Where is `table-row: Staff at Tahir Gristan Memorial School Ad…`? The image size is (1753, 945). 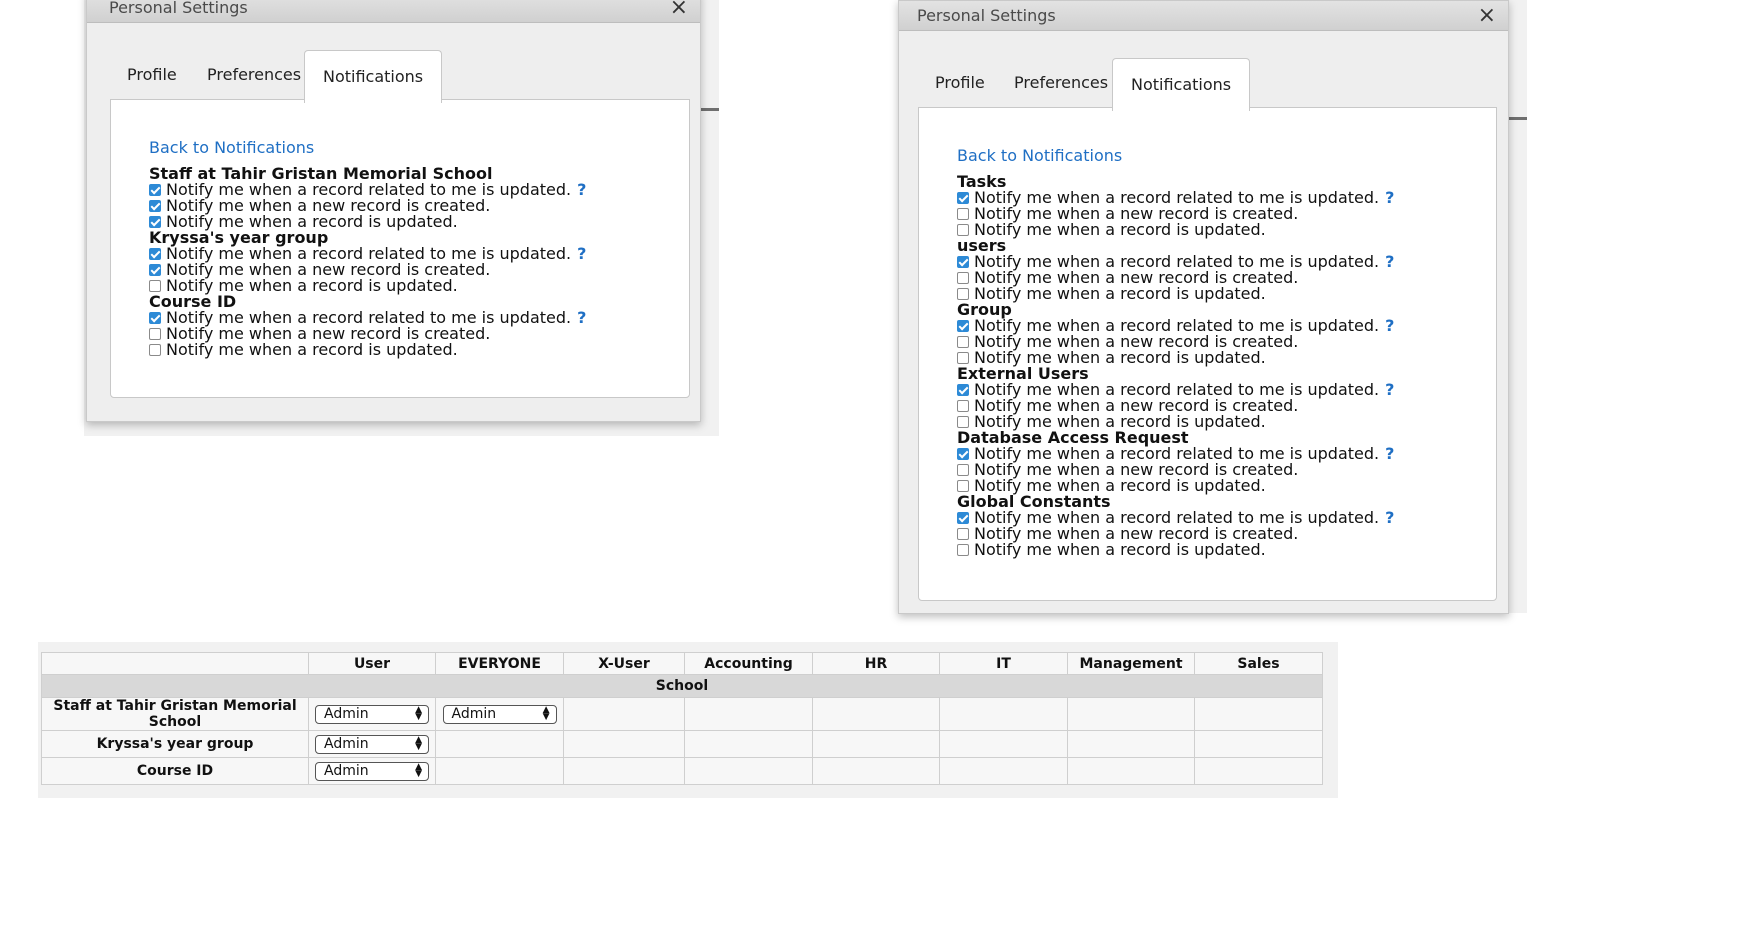
table-row: Staff at Tahir Gristan Memorial School Ad… is located at coordinates (682, 714).